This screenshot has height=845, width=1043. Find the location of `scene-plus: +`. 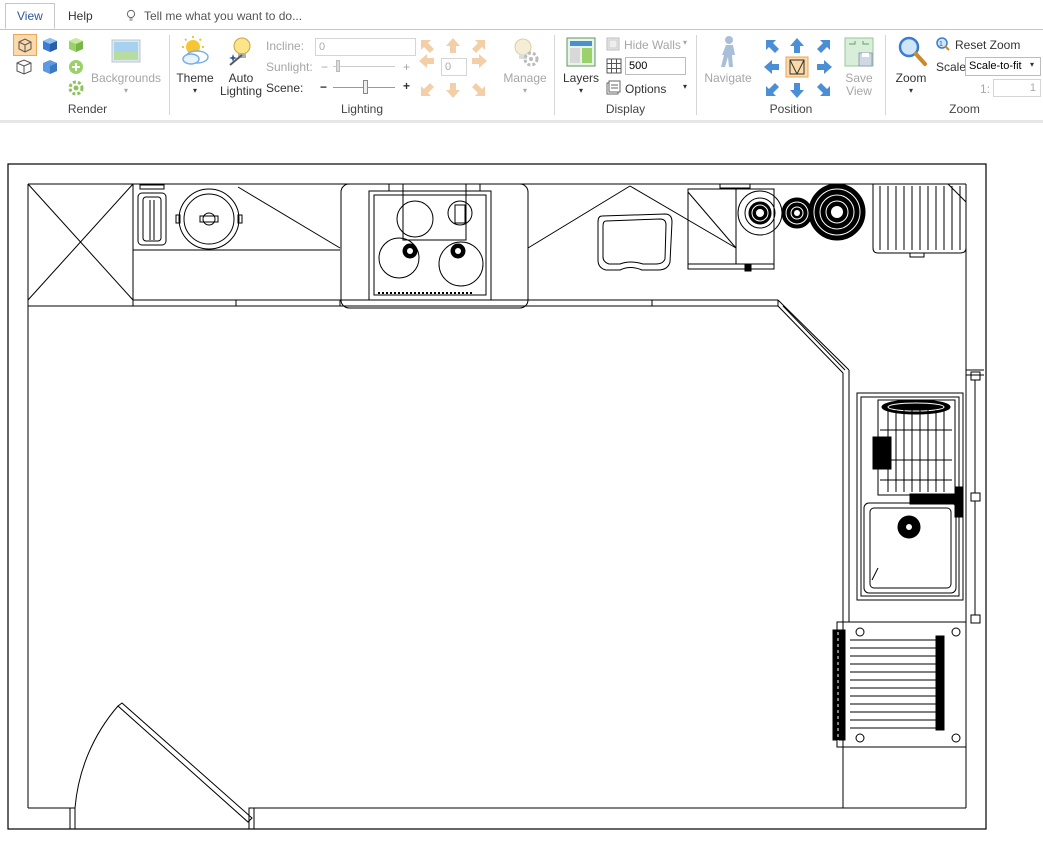

scene-plus: + is located at coordinates (406, 86).